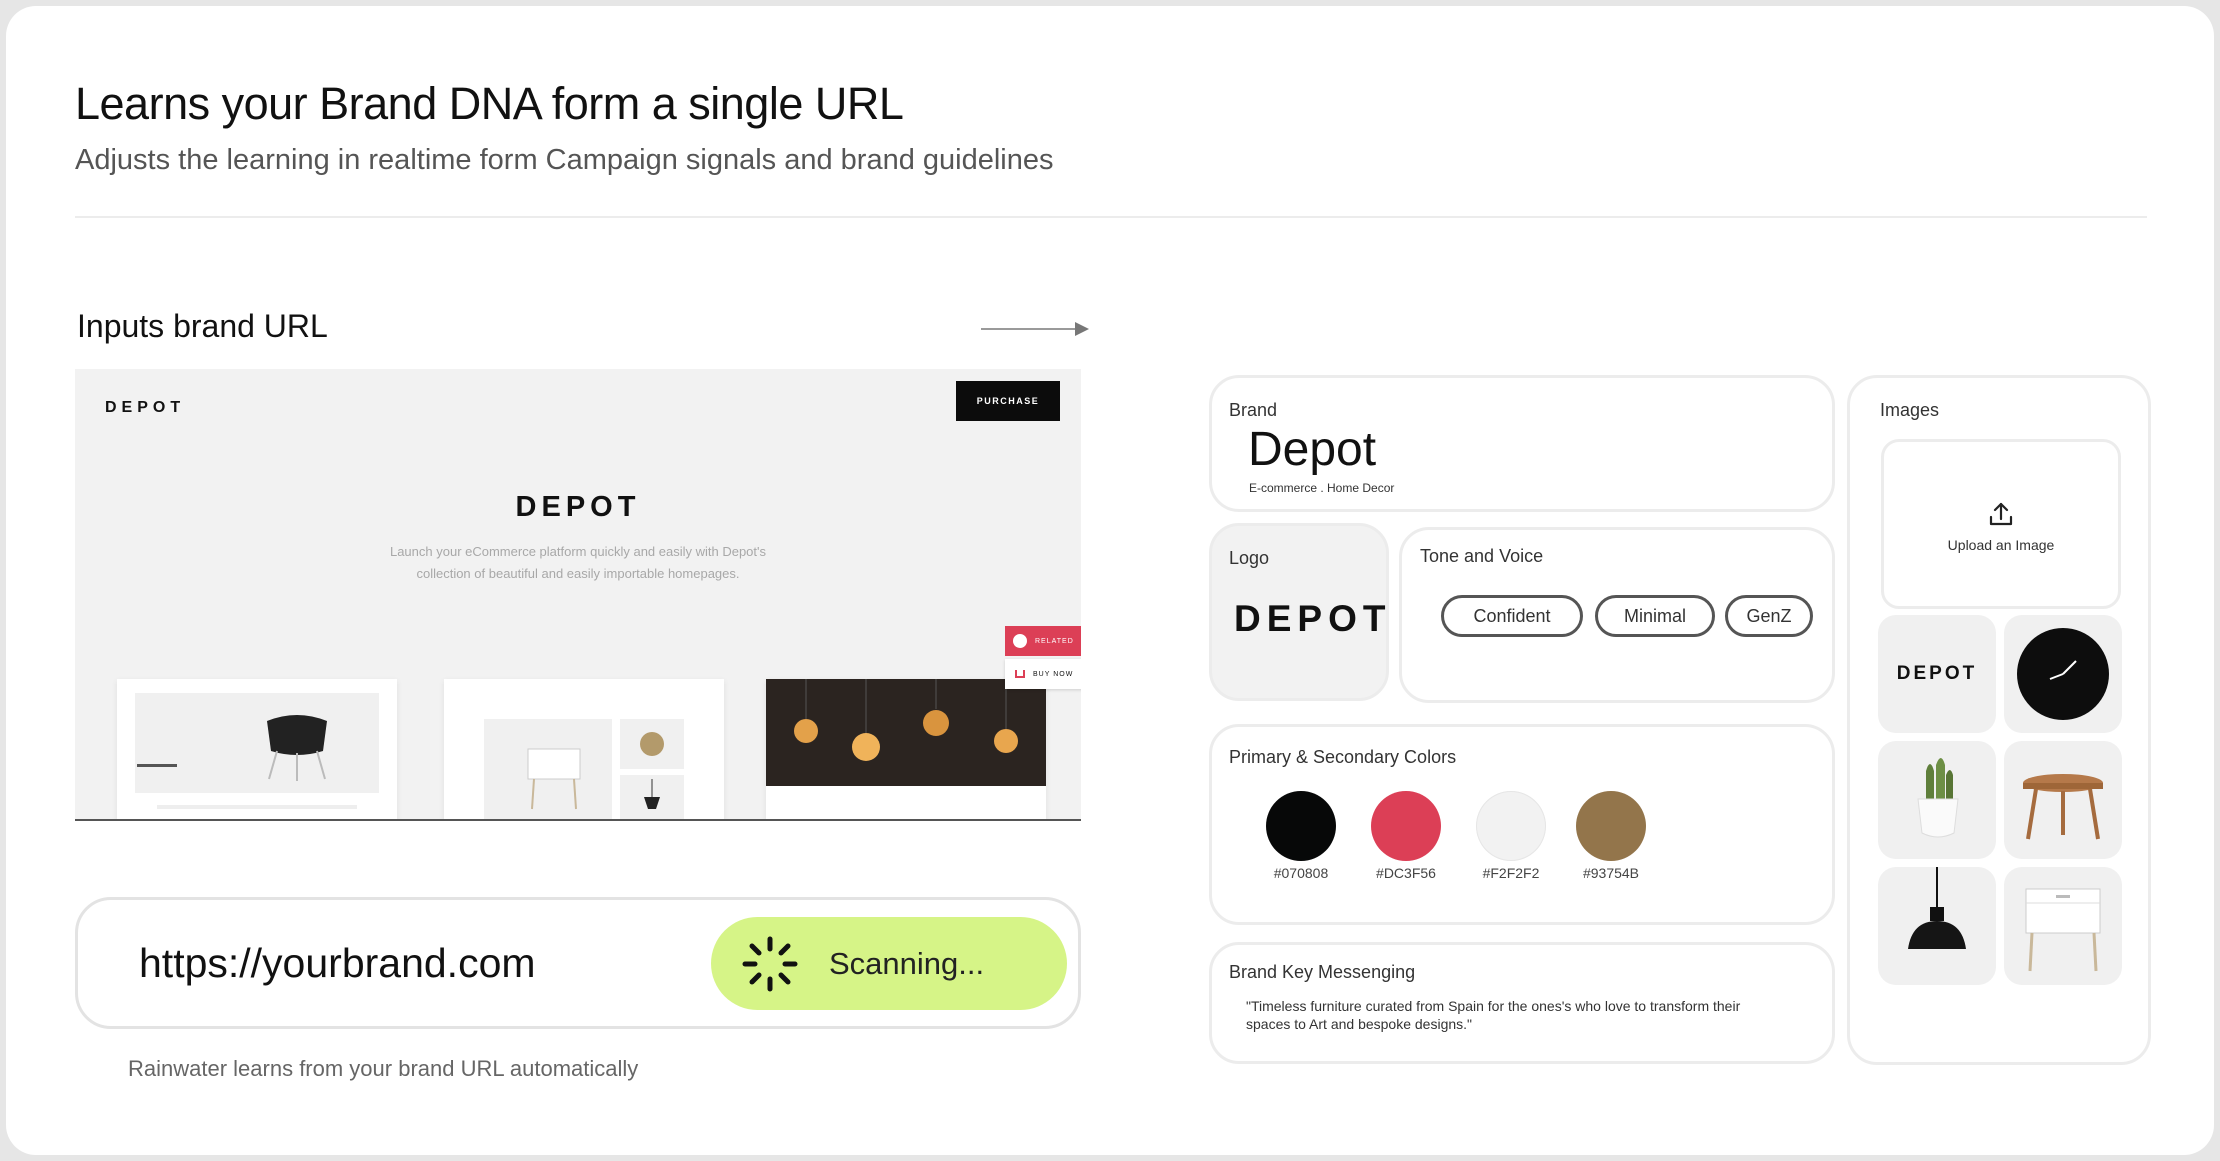 Image resolution: width=2220 pixels, height=1161 pixels. I want to click on arrow-right-icon, so click(1035, 329).